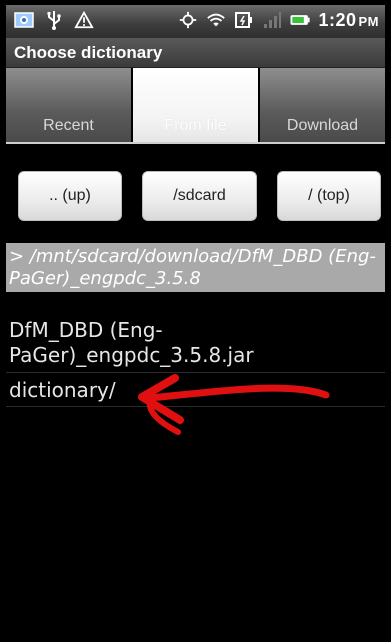 The height and width of the screenshot is (642, 391). Describe the element at coordinates (329, 196) in the screenshot. I see `top-button: / (top)` at that location.